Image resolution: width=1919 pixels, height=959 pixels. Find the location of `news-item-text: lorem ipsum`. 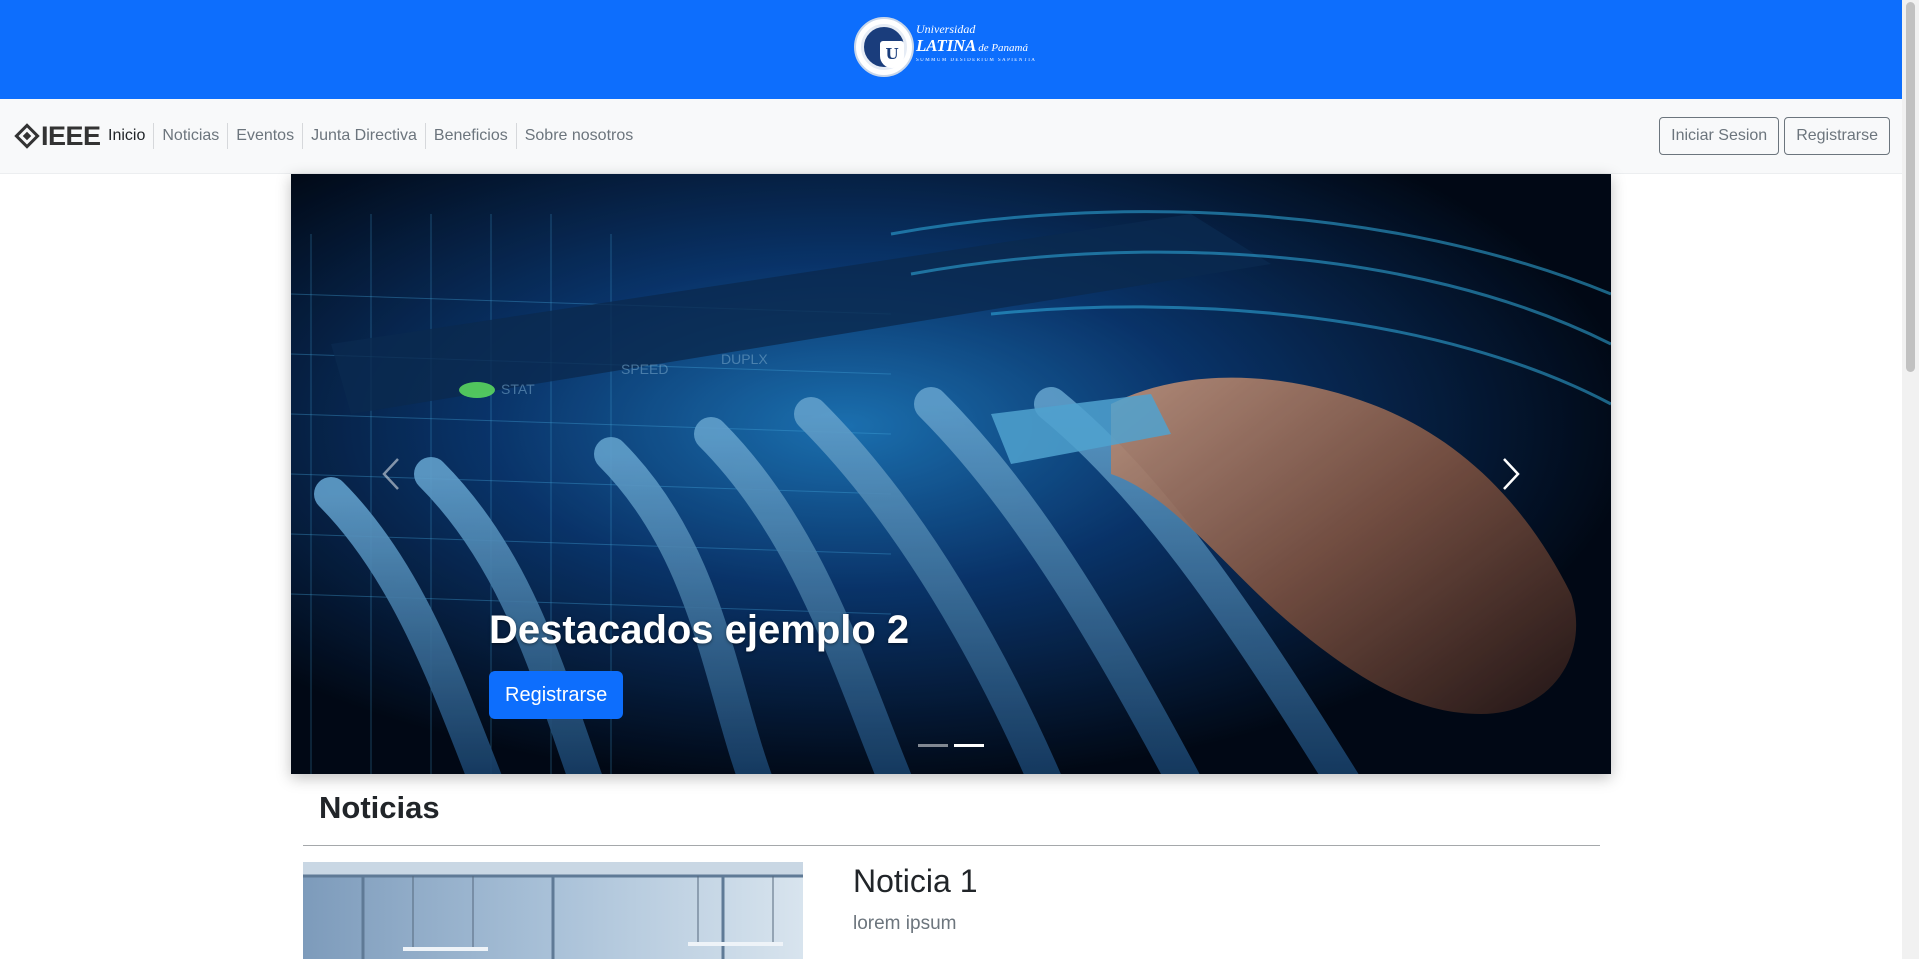

news-item-text: lorem ipsum is located at coordinates (905, 923).